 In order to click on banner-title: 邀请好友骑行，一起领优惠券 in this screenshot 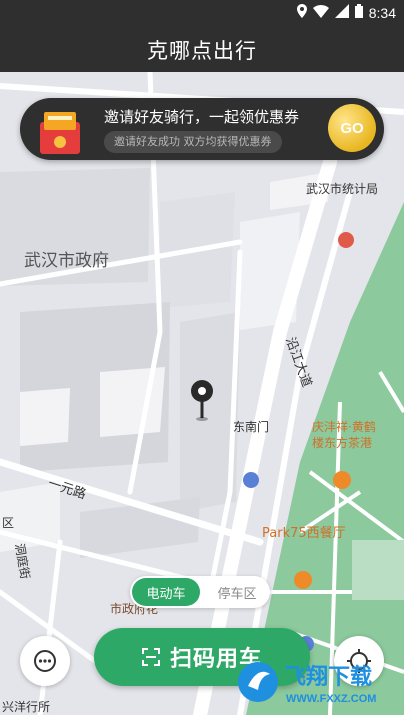, I will do `click(202, 117)`.